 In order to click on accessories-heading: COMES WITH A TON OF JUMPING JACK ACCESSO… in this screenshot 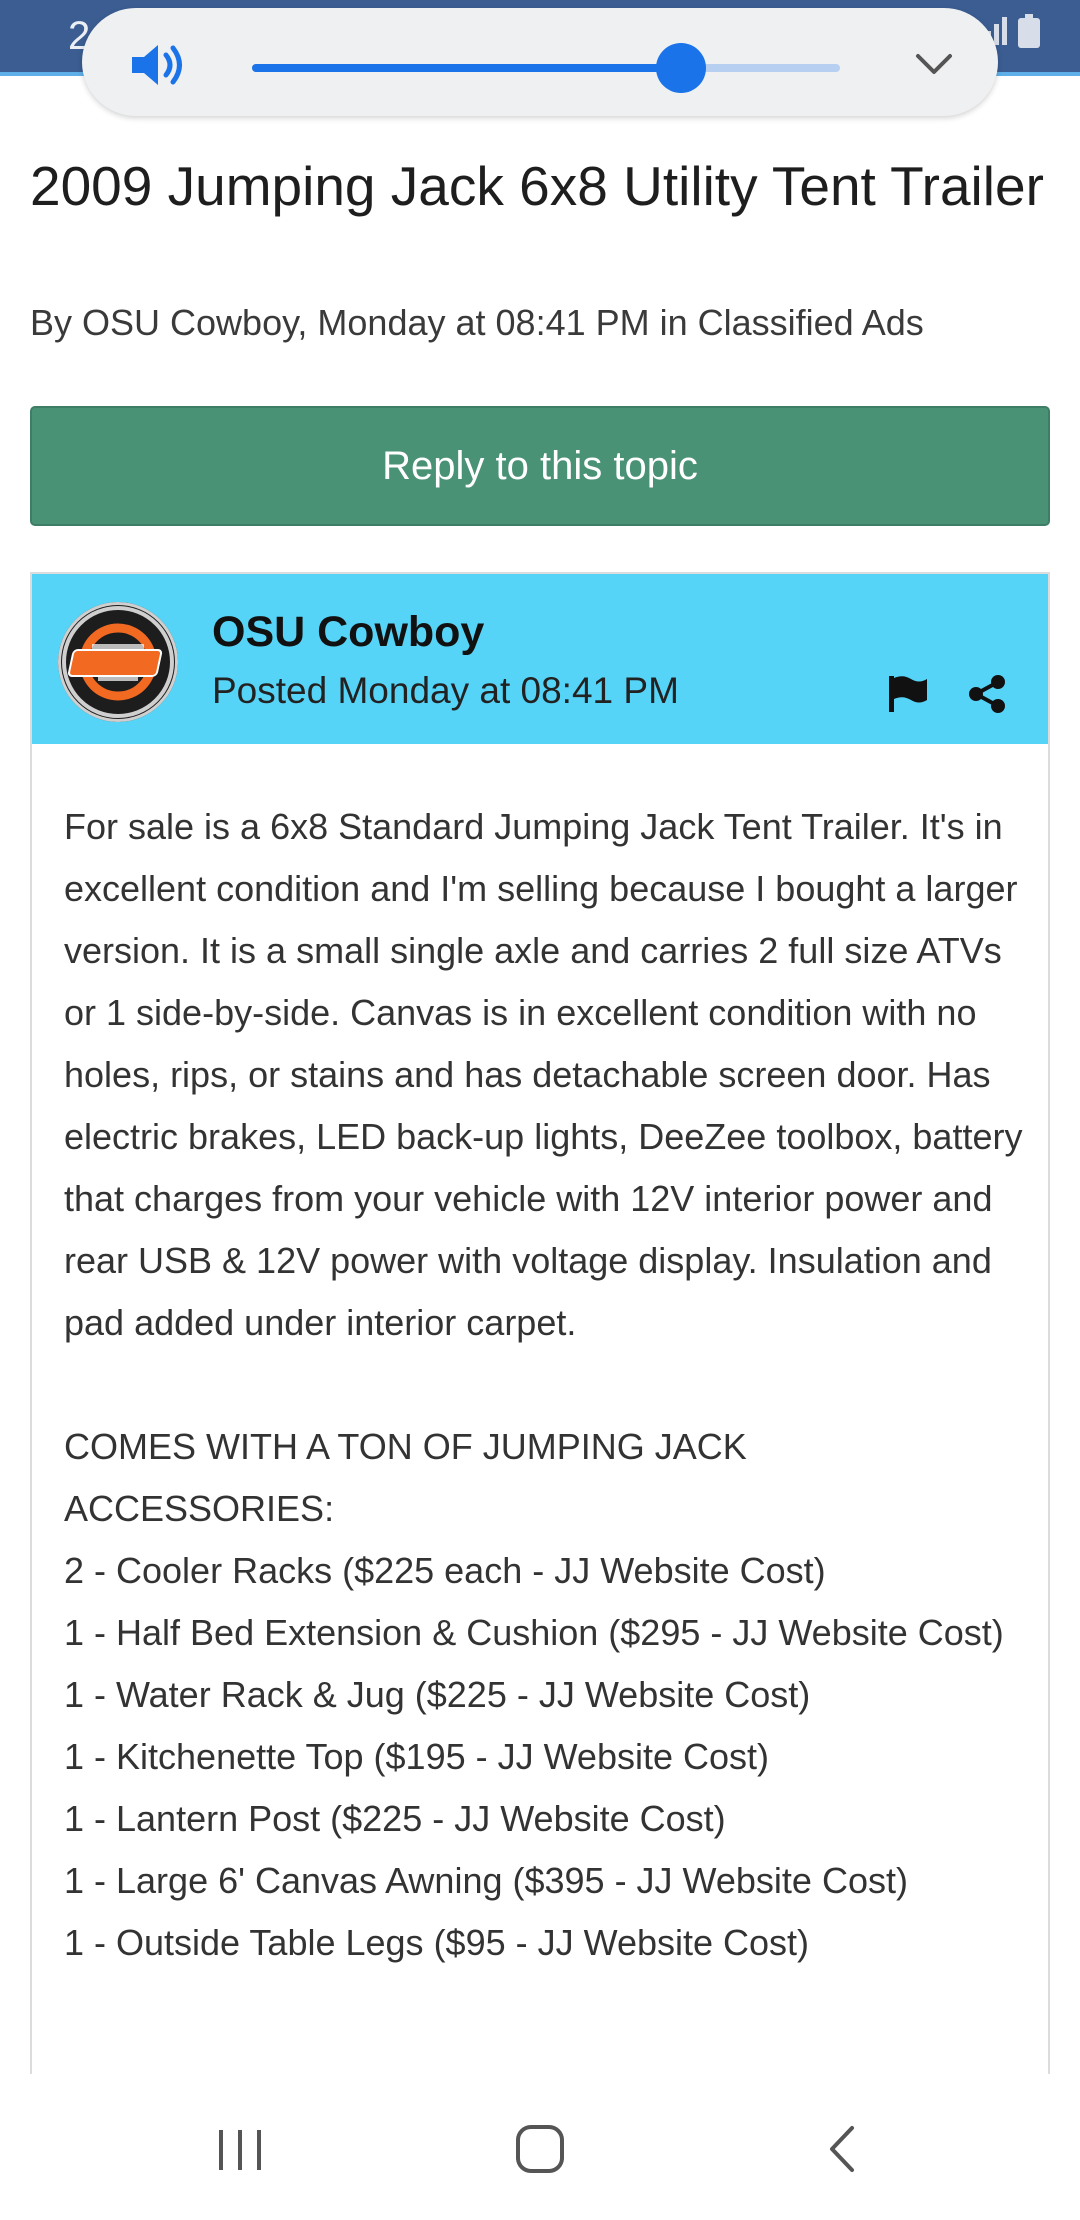, I will do `click(405, 1477)`.